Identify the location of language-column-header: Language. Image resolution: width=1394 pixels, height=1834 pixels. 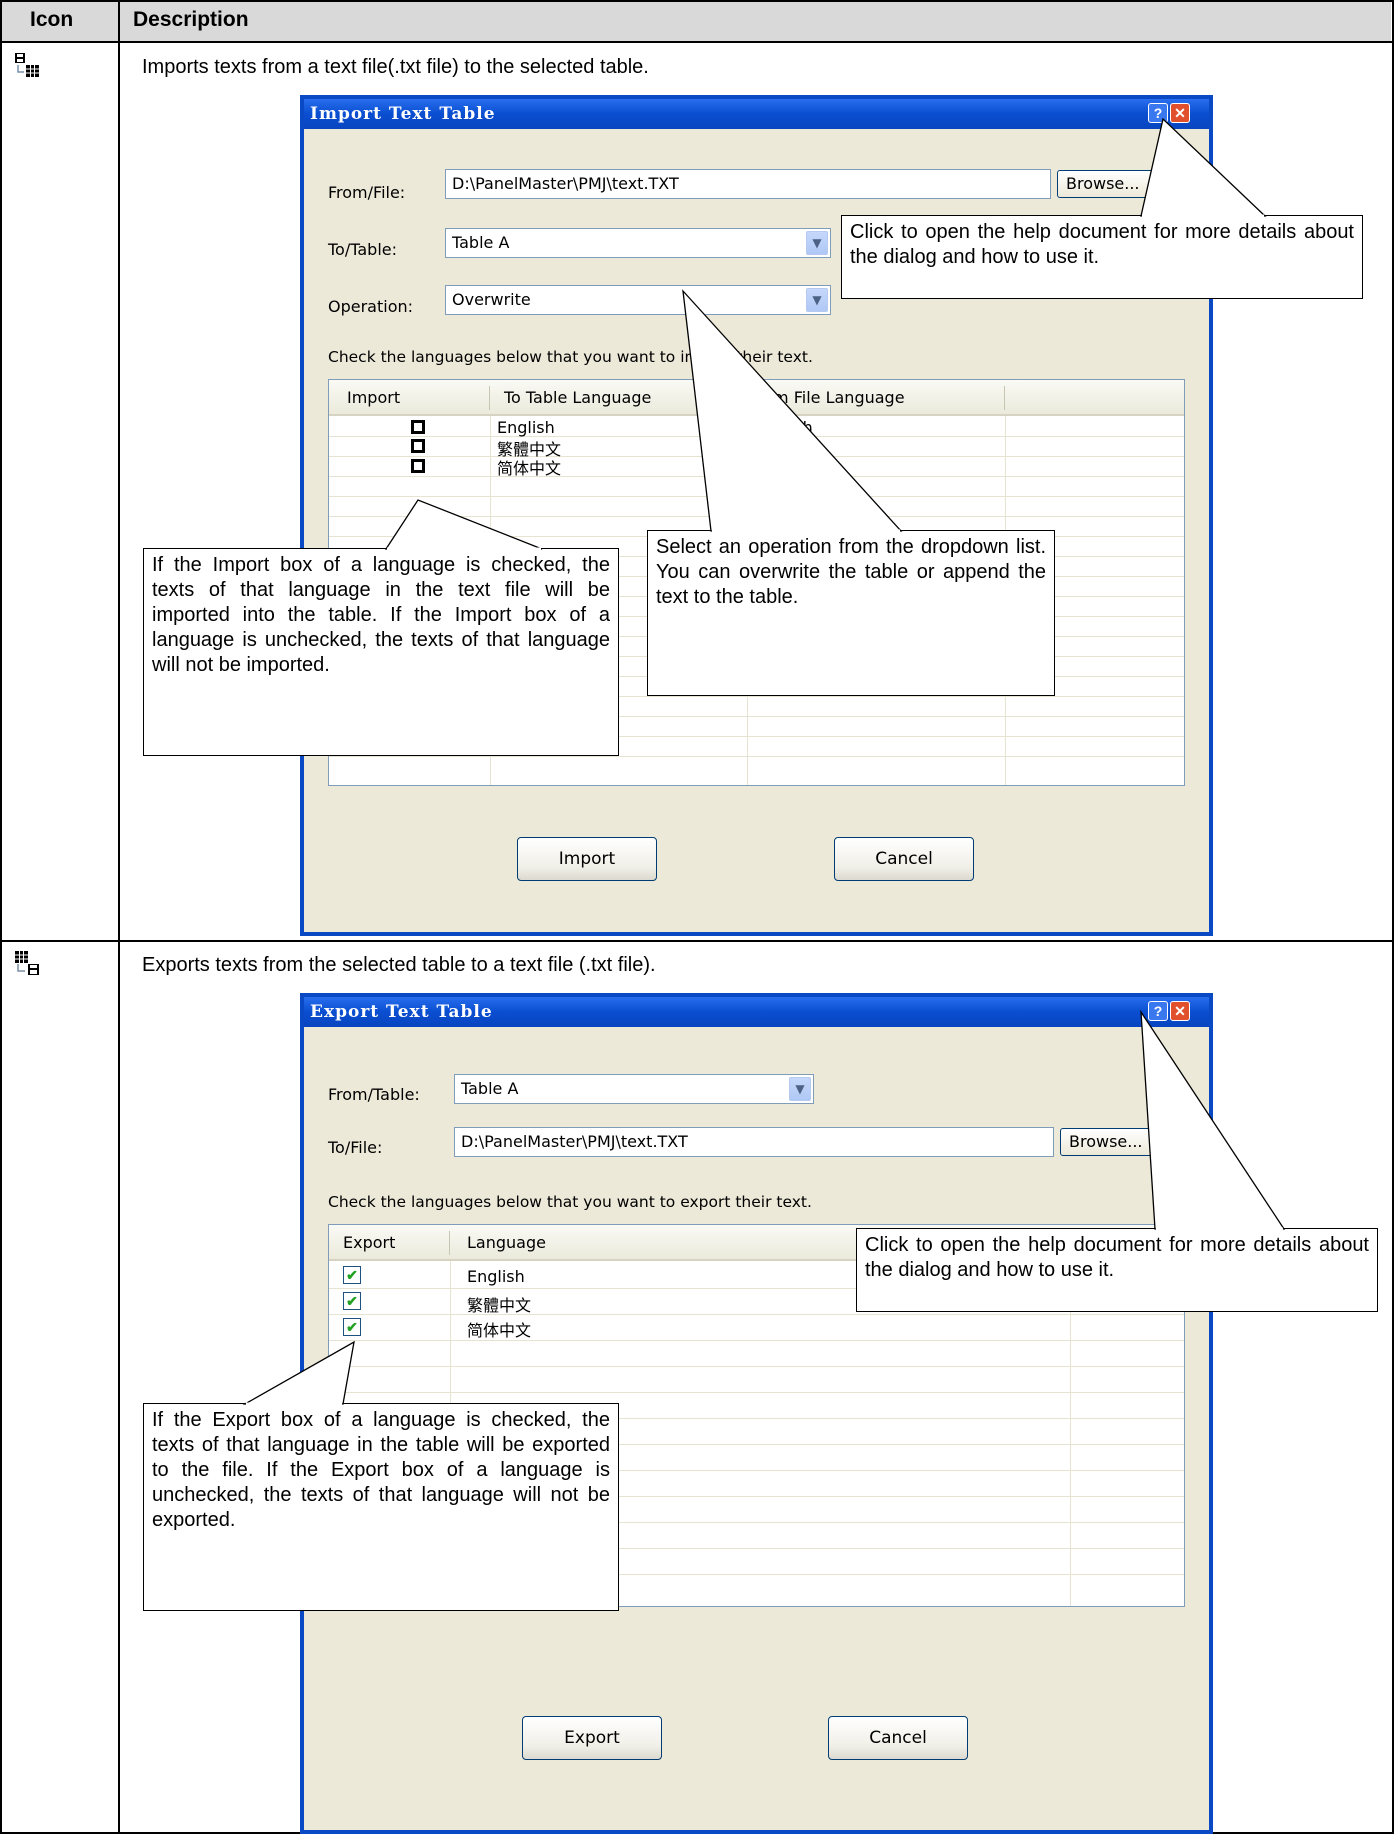
(506, 1242).